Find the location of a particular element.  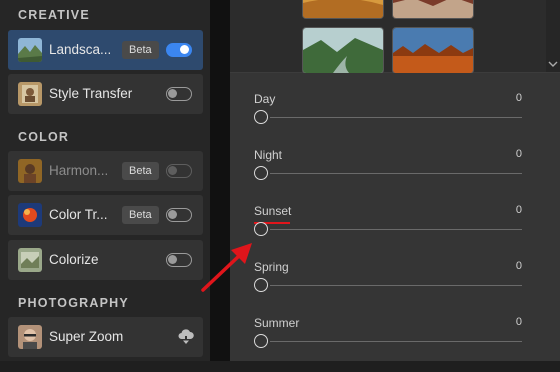

landscape-toggle is located at coordinates (179, 50).